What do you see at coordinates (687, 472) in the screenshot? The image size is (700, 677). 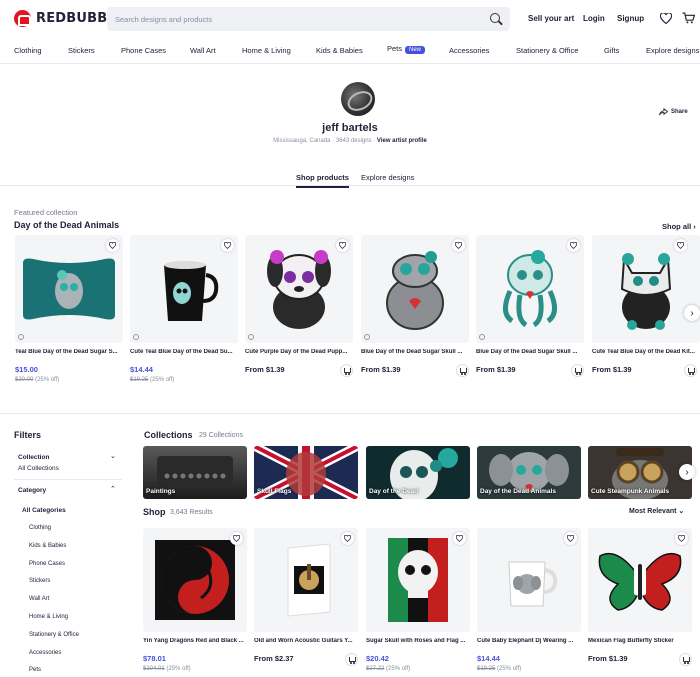 I see `collections-next-button: ›` at bounding box center [687, 472].